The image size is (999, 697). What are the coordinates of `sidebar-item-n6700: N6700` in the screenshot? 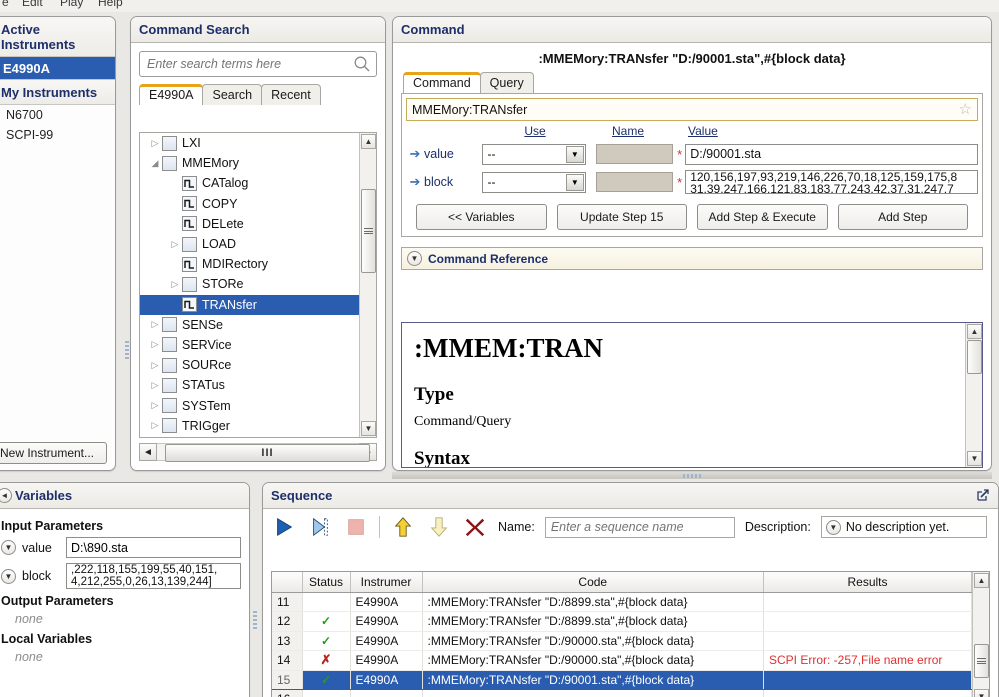 It's located at (57, 115).